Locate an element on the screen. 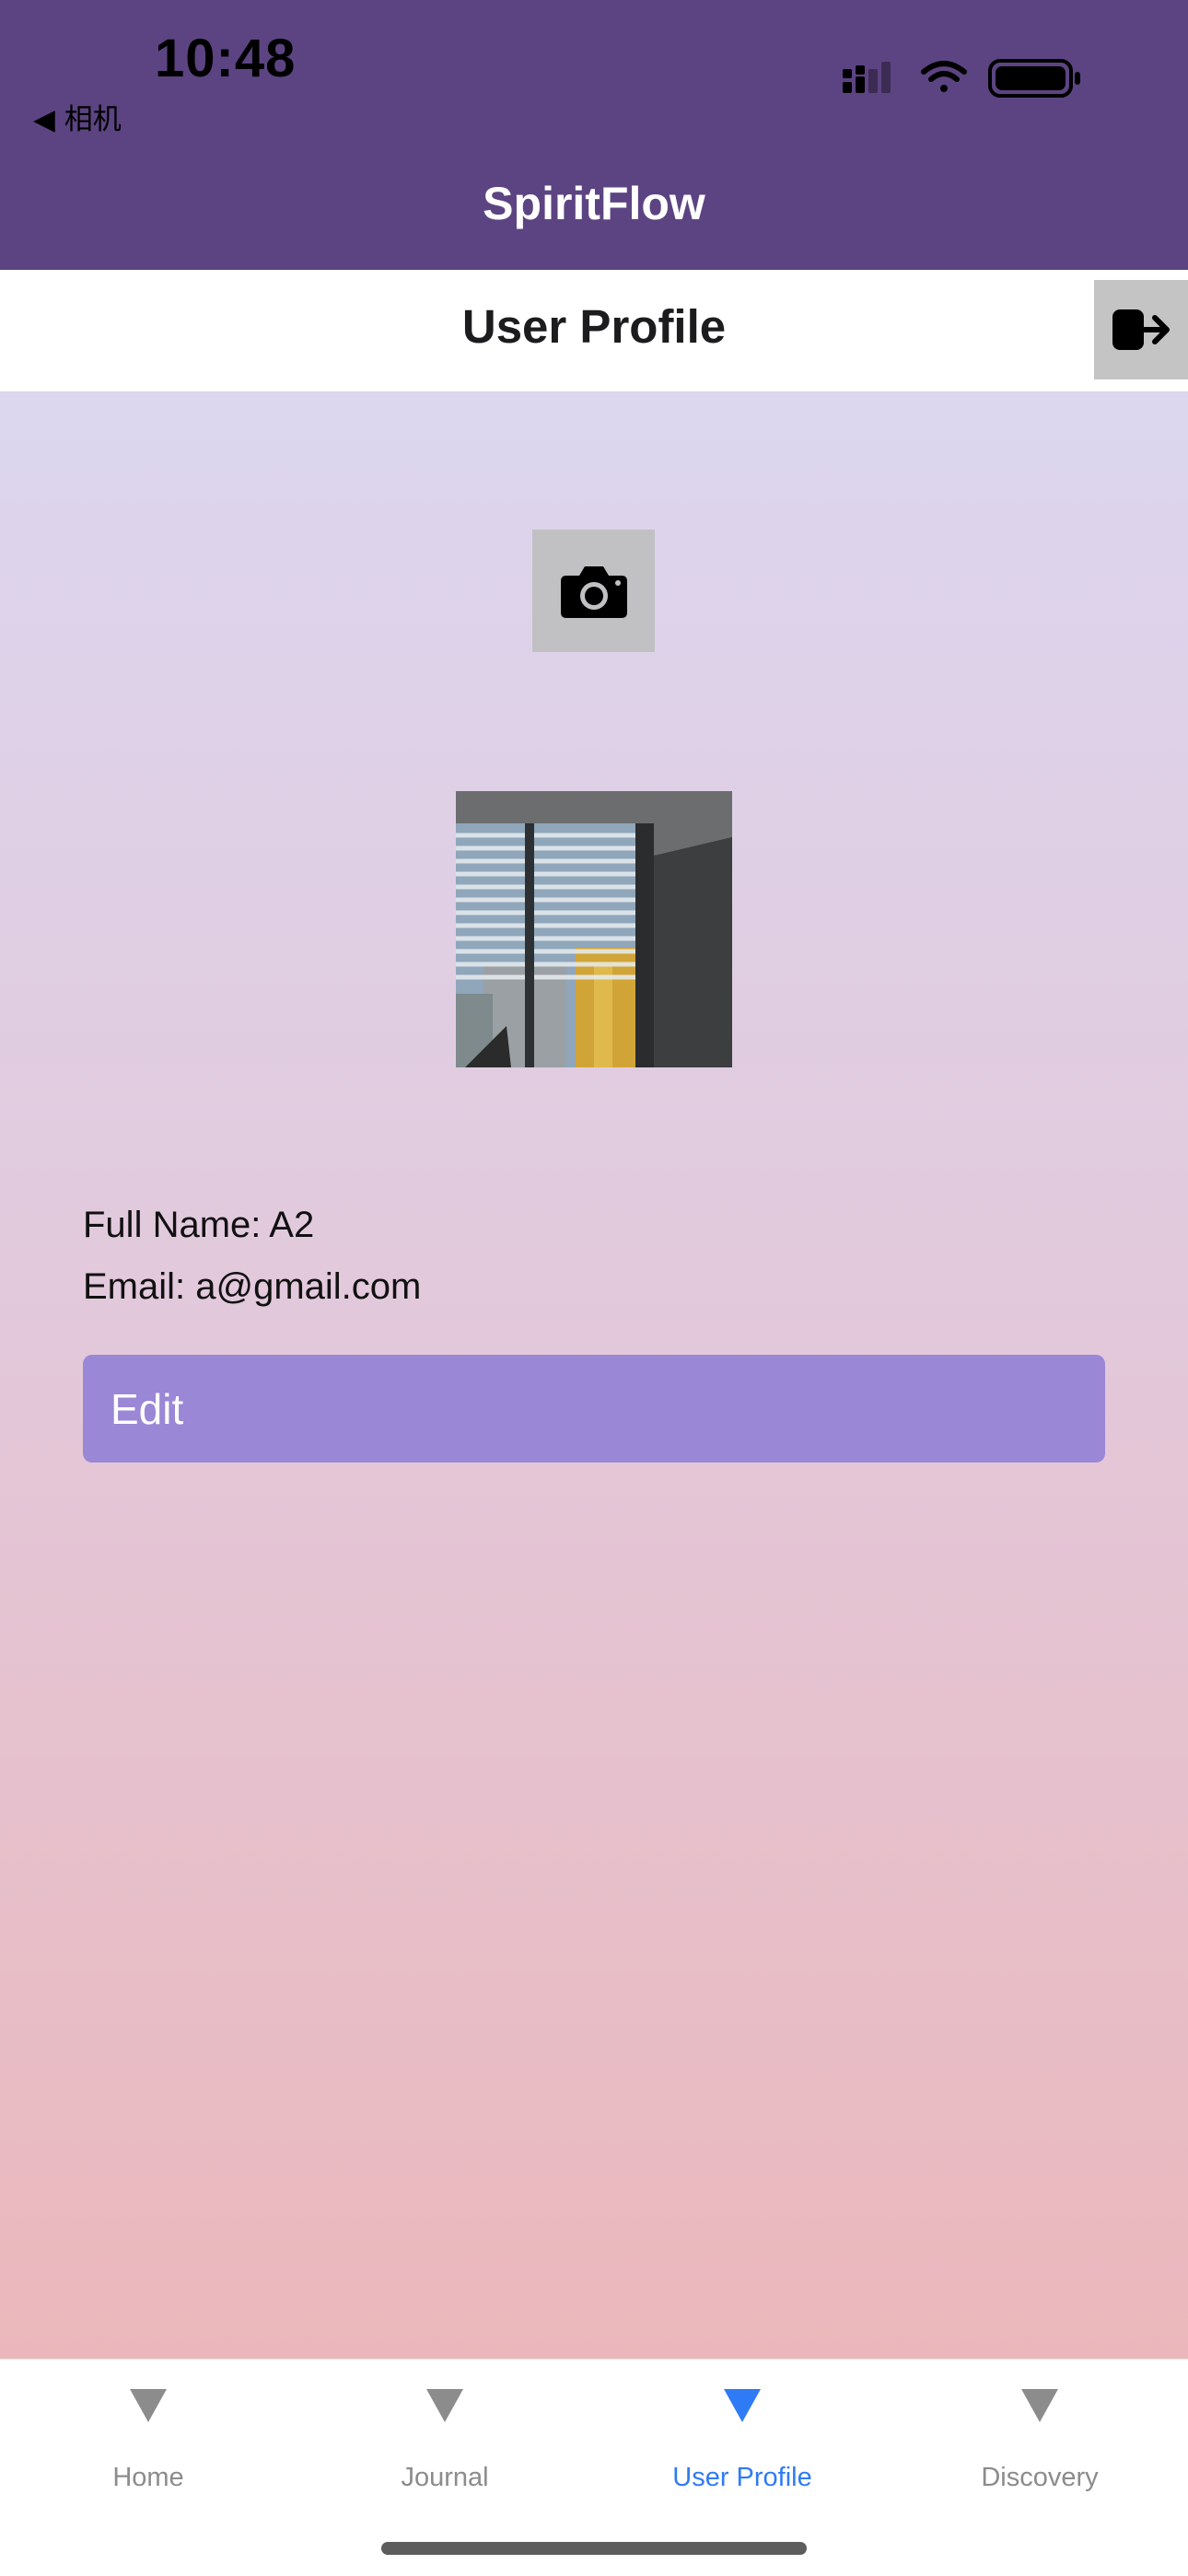  app-title: SpiritFlow is located at coordinates (594, 203).